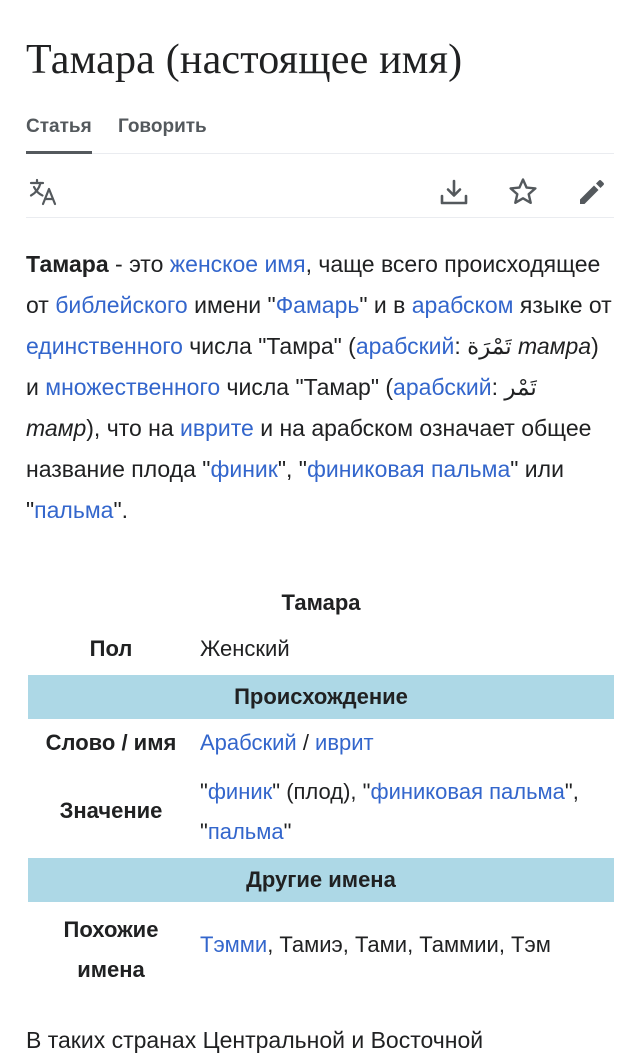  What do you see at coordinates (248, 742) in the screenshot?
I see `link-arabic: Арабский` at bounding box center [248, 742].